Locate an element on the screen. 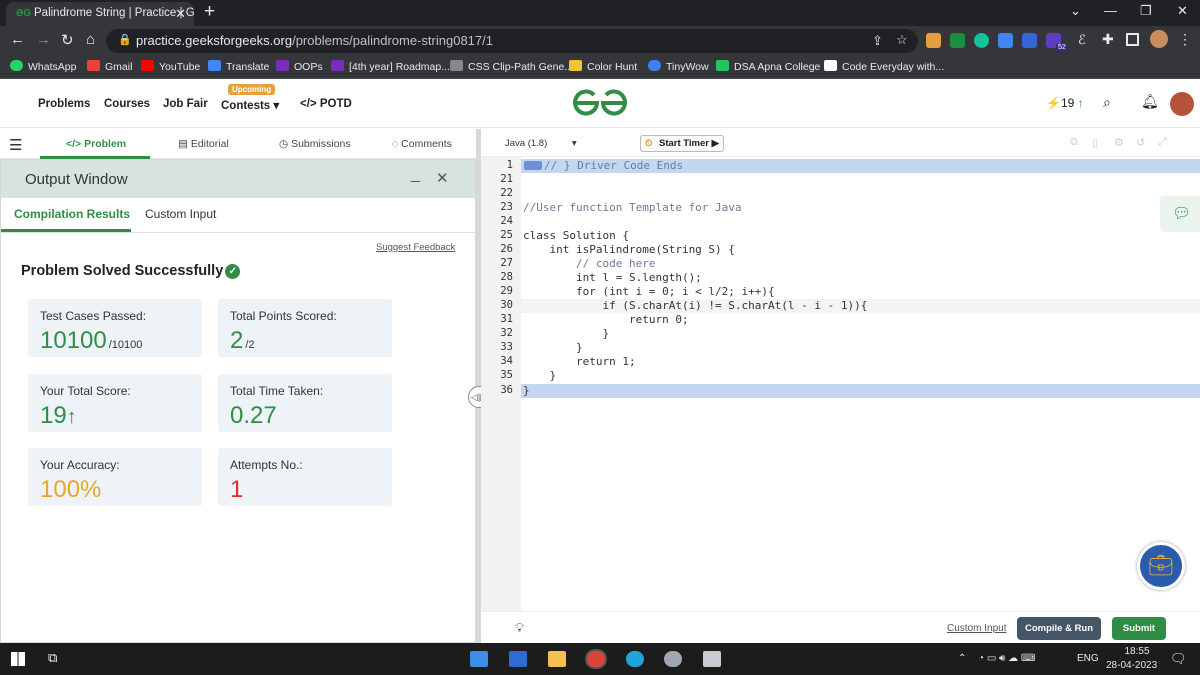 The height and width of the screenshot is (675, 1200). language-select: Java (1.8) ▾ is located at coordinates (541, 143).